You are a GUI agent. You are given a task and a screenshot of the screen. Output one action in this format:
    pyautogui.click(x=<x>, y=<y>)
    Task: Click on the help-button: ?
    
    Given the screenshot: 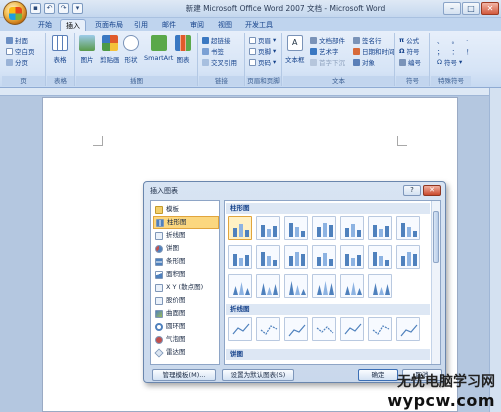 What is the action you would take?
    pyautogui.click(x=412, y=190)
    